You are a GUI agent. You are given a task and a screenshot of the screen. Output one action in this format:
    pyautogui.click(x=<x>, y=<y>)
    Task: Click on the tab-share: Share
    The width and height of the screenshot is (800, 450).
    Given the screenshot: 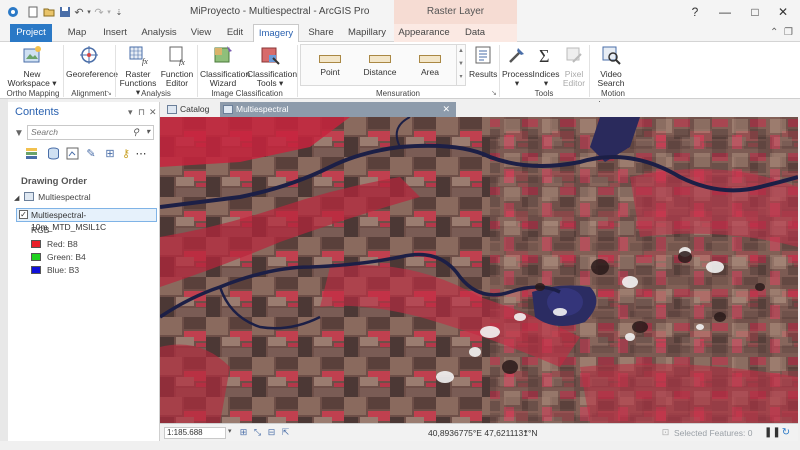 What is the action you would take?
    pyautogui.click(x=321, y=33)
    